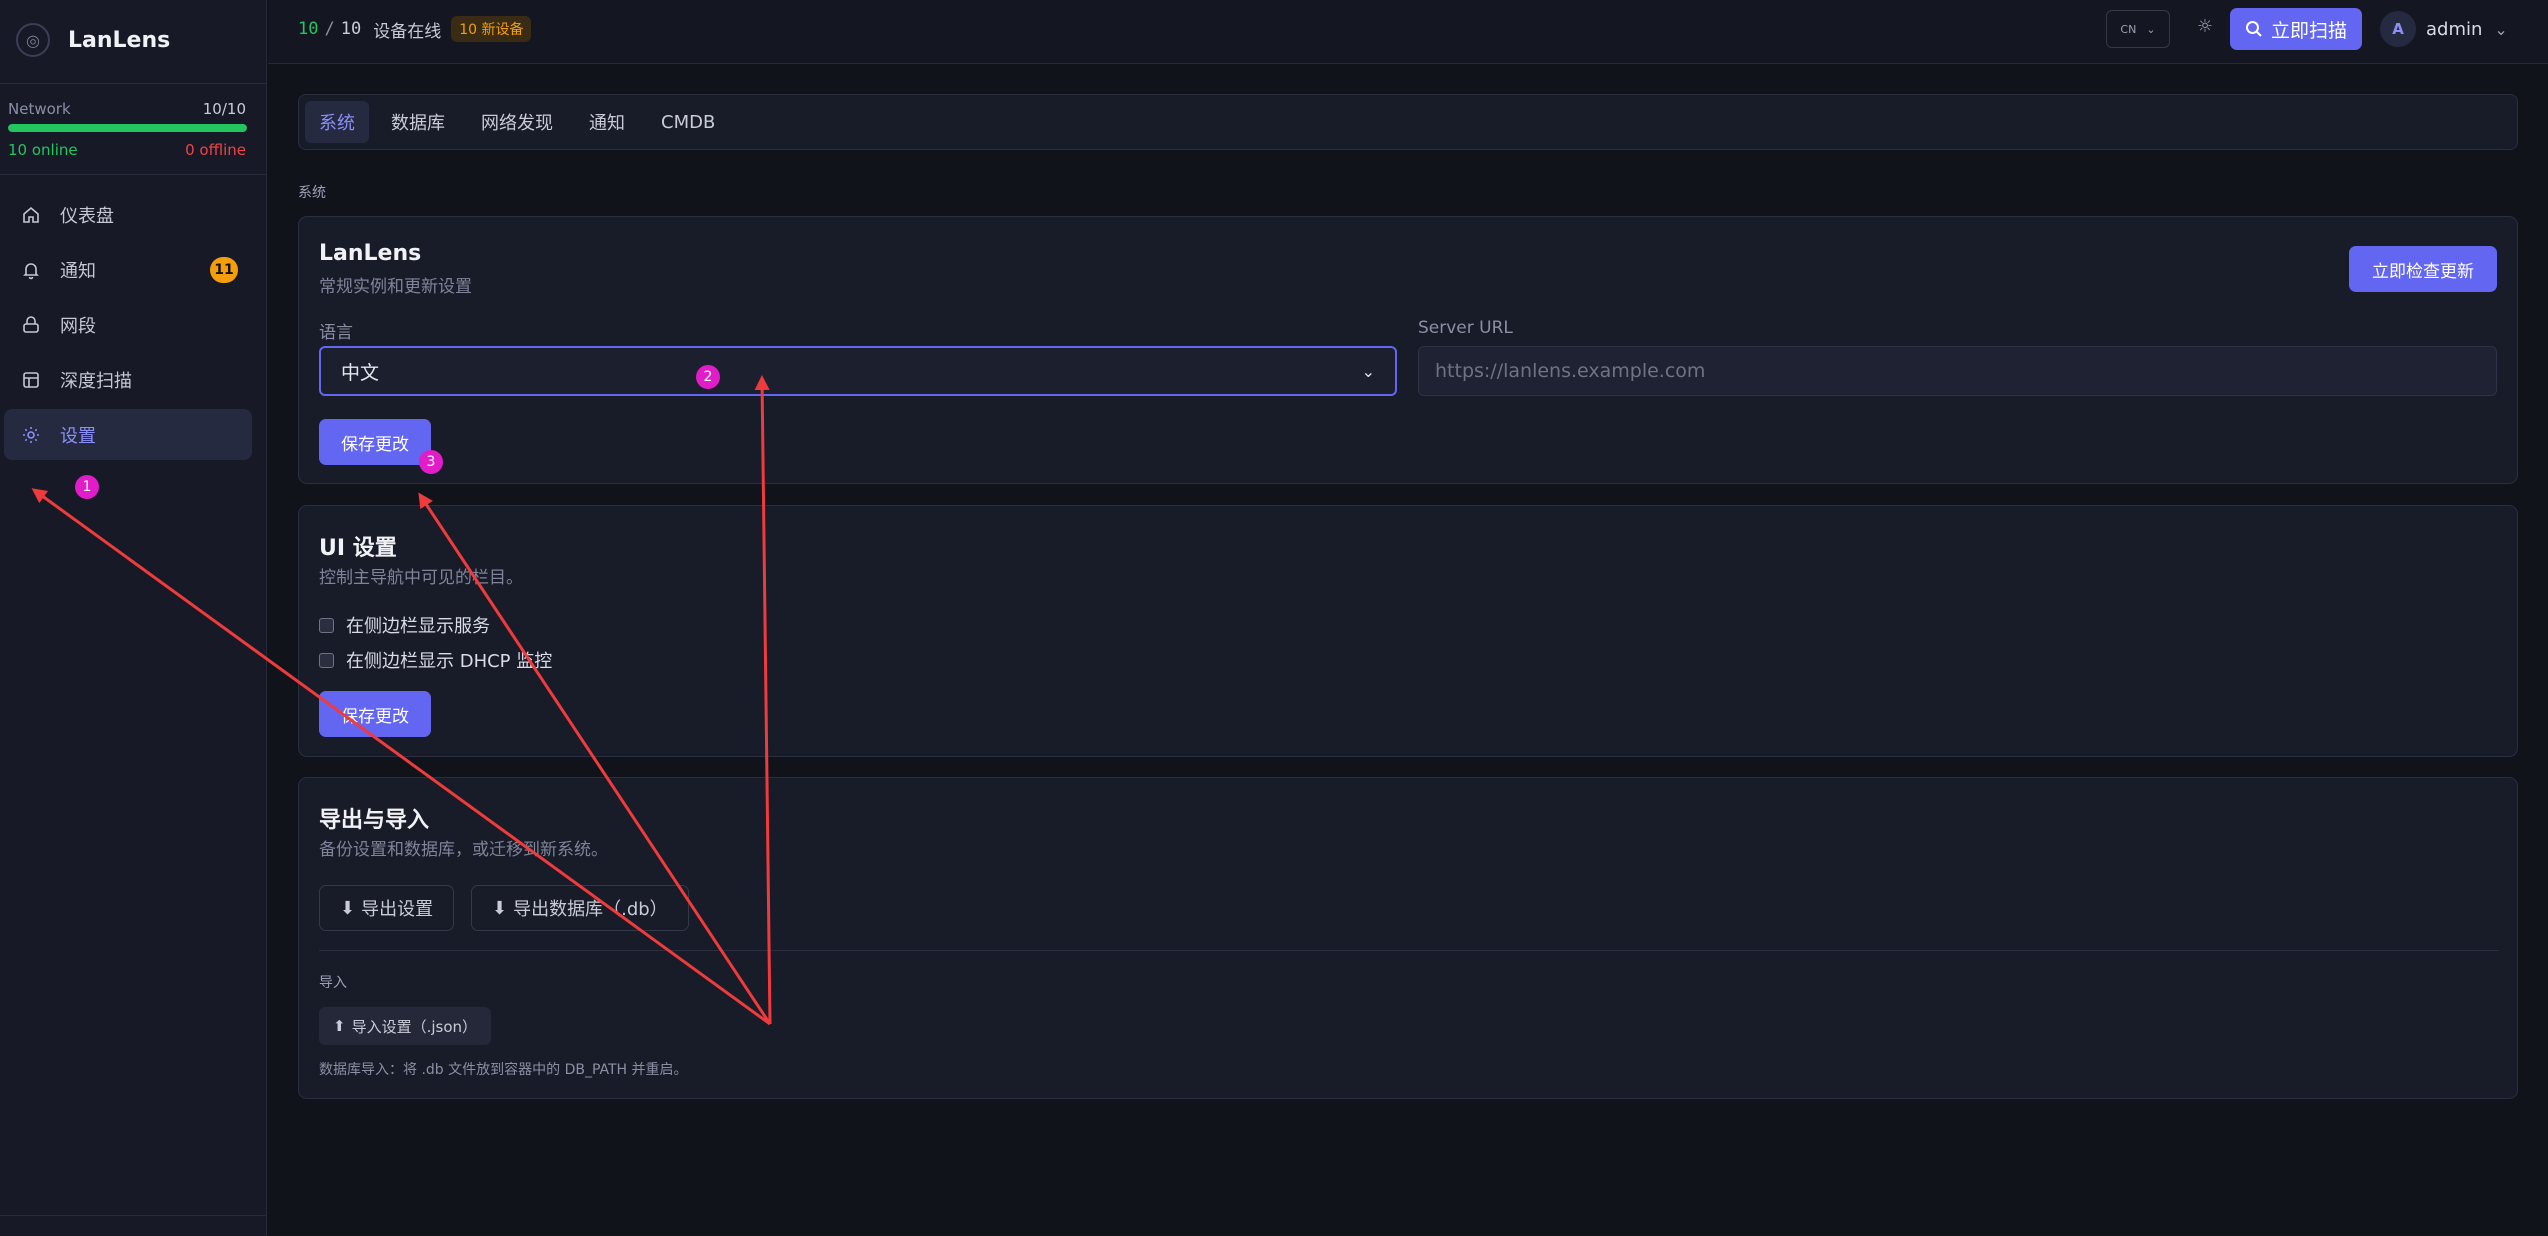 This screenshot has height=1236, width=2548. I want to click on user-menu: A admin ⌄, so click(2444, 29).